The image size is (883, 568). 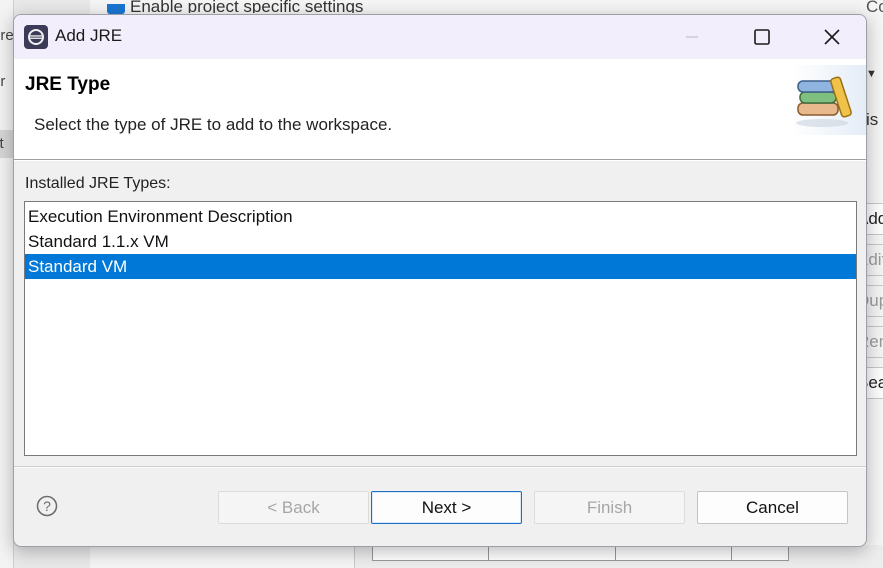 What do you see at coordinates (7, 284) in the screenshot?
I see `background-left-pane: ere er st` at bounding box center [7, 284].